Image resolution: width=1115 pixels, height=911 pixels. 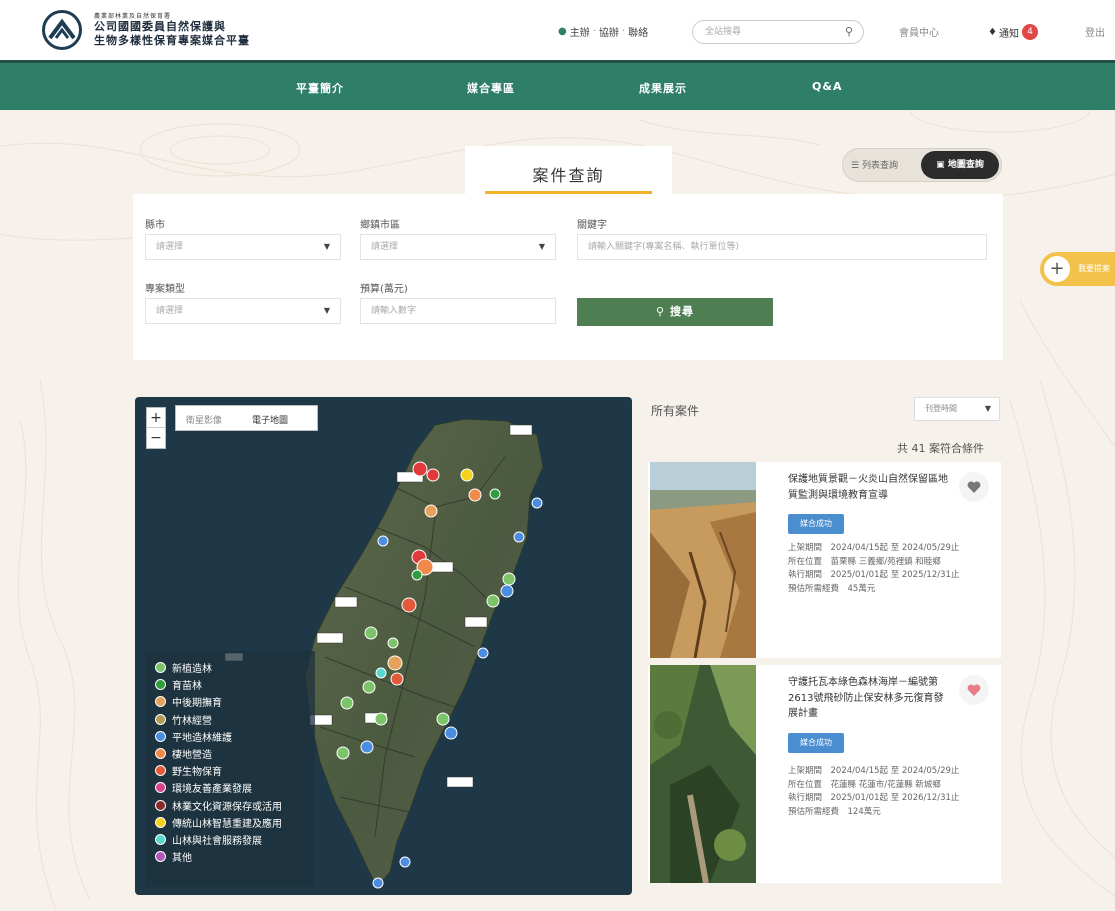 What do you see at coordinates (879, 166) in the screenshot?
I see `list-view-label: 列表查詢` at bounding box center [879, 166].